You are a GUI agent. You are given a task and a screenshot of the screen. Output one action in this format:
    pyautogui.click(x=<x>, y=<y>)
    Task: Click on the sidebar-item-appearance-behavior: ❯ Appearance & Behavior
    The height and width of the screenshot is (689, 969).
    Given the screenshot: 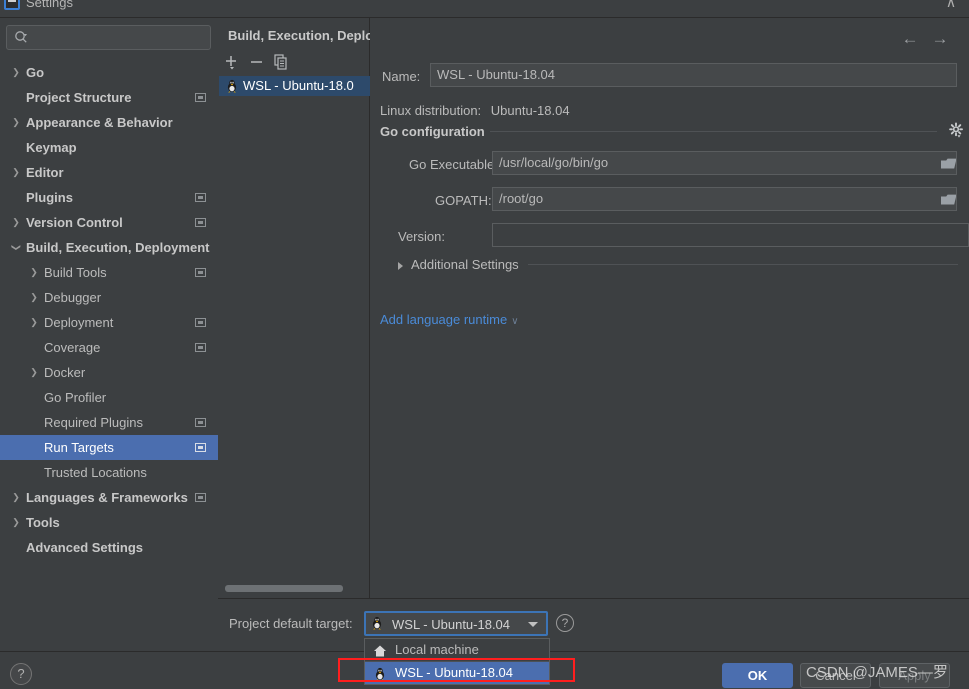 What is the action you would take?
    pyautogui.click(x=109, y=122)
    